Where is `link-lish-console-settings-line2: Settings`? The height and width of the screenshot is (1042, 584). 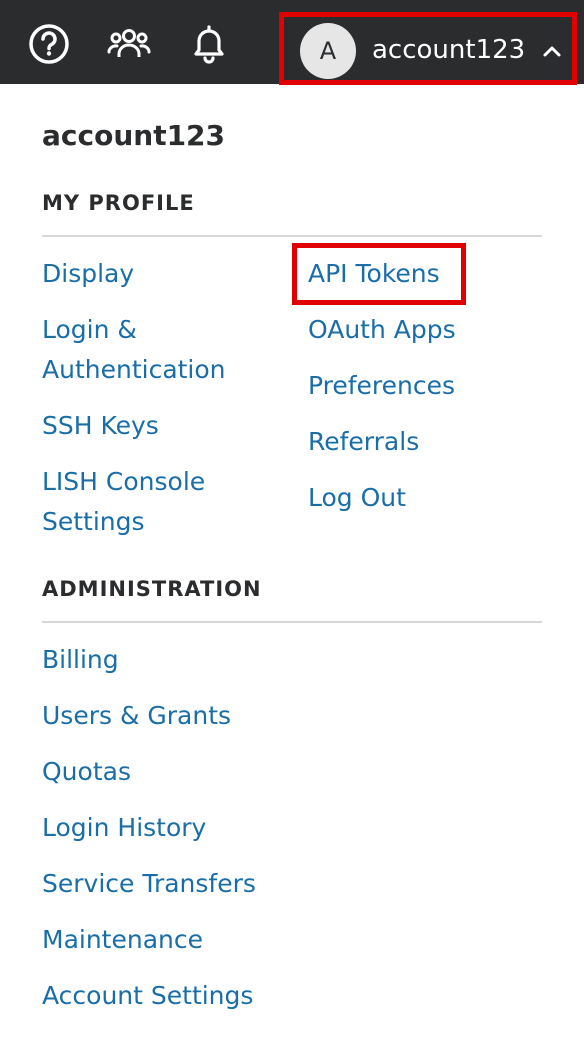 link-lish-console-settings-line2: Settings is located at coordinates (93, 522).